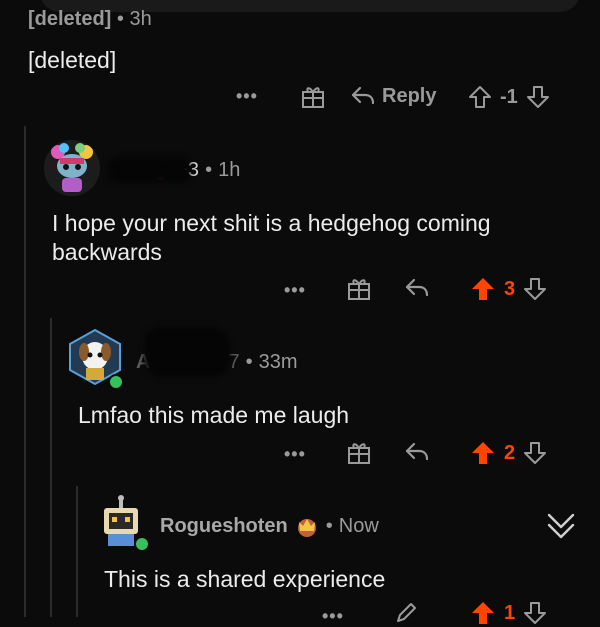  I want to click on comment-1-time: 3h, so click(140, 19).